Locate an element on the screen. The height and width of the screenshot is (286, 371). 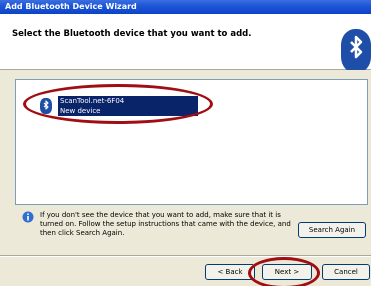
info-icon is located at coordinates (28, 217).